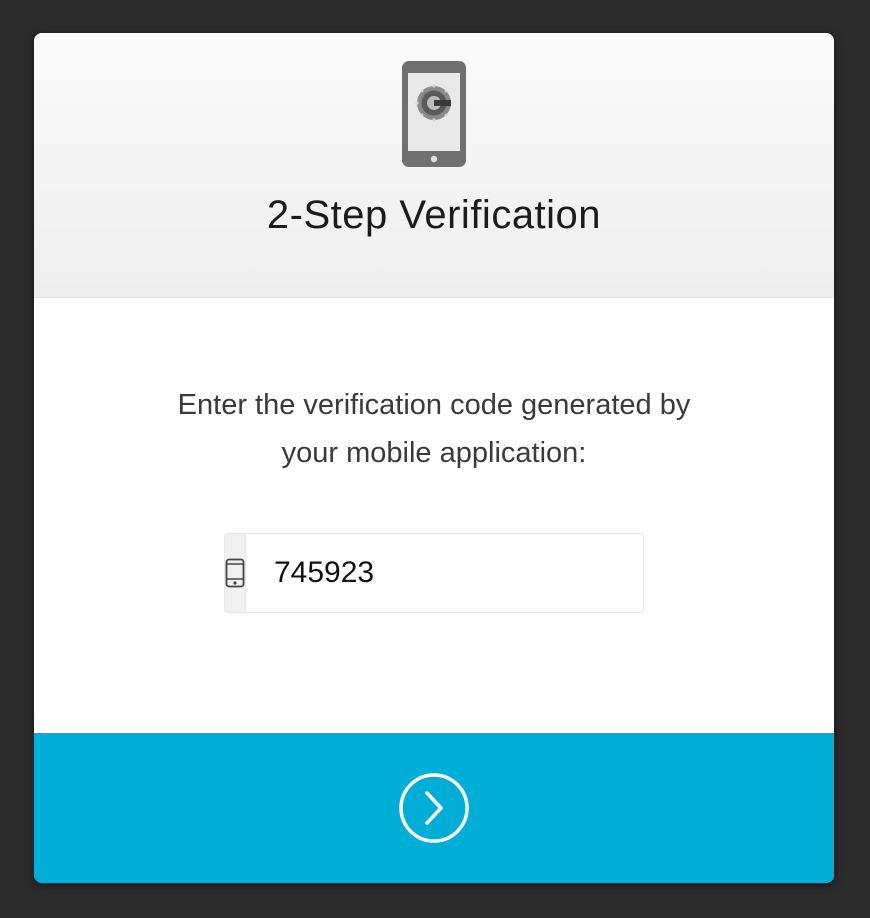 This screenshot has width=870, height=918. What do you see at coordinates (434, 215) in the screenshot?
I see `page-title: 2-Step Verification` at bounding box center [434, 215].